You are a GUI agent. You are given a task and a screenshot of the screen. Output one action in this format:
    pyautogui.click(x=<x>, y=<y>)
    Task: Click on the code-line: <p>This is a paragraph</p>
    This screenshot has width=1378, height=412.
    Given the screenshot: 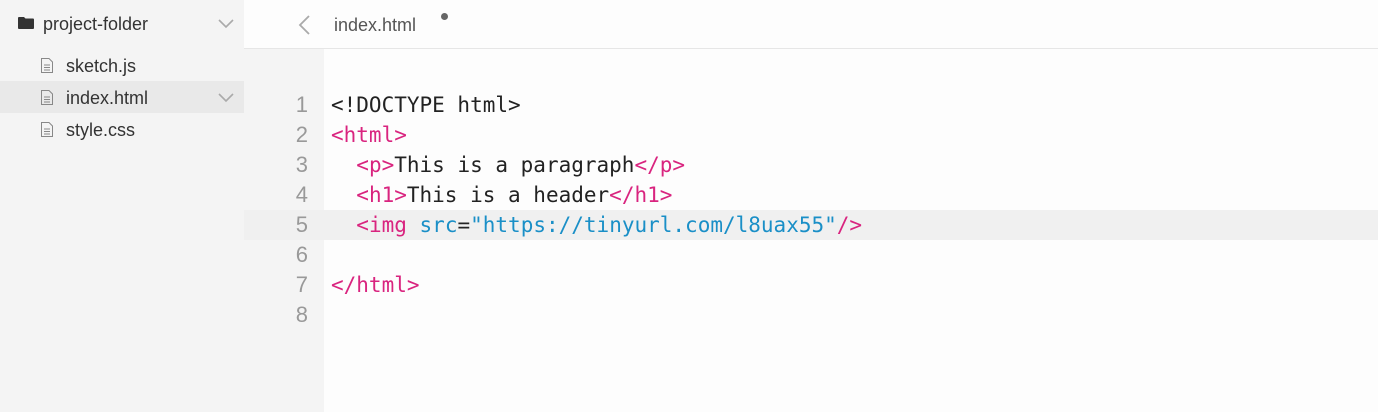 What is the action you would take?
    pyautogui.click(x=508, y=165)
    